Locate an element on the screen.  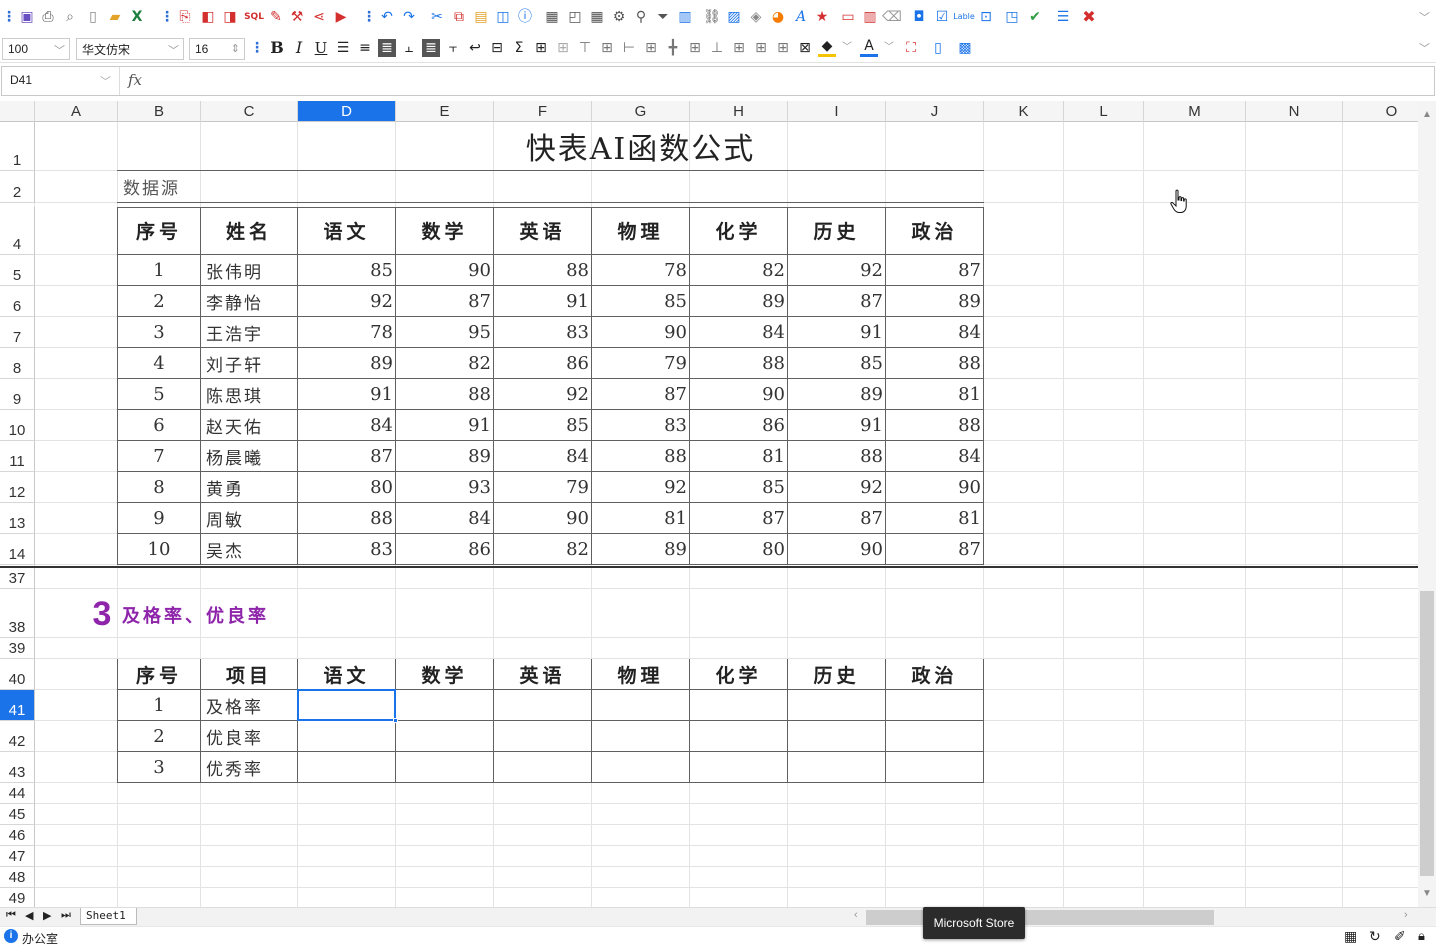
score-cell: 85 is located at coordinates (738, 487).